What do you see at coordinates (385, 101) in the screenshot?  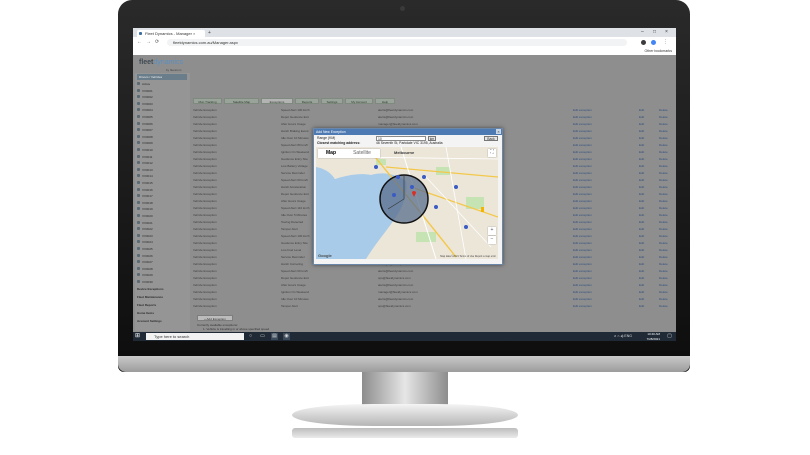 I see `top-tab: Help` at bounding box center [385, 101].